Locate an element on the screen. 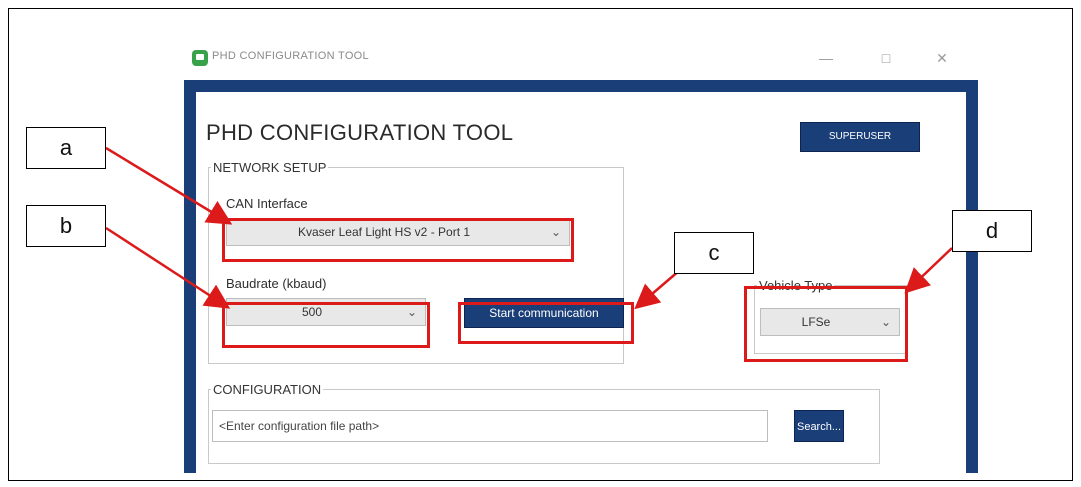 This screenshot has height=487, width=1081. arrow-a is located at coordinates (169, 185).